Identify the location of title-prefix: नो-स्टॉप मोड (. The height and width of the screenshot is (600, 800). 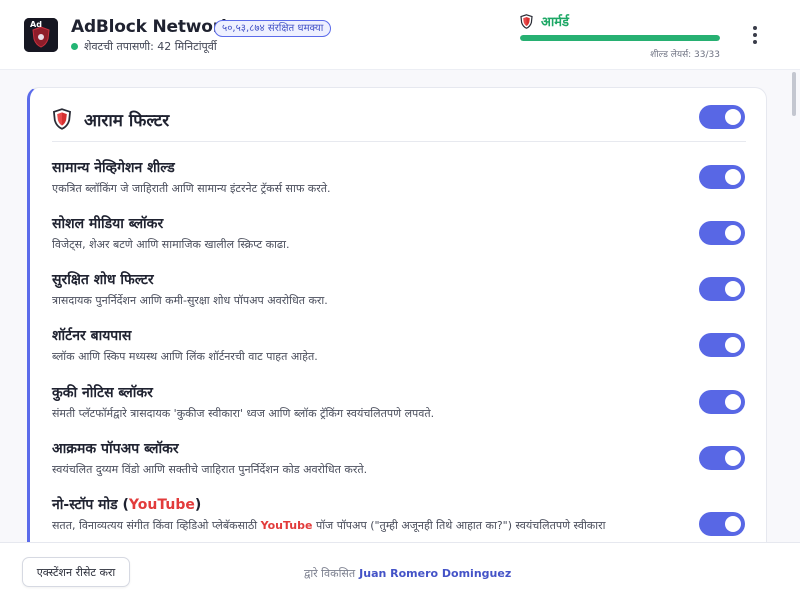
(90, 505).